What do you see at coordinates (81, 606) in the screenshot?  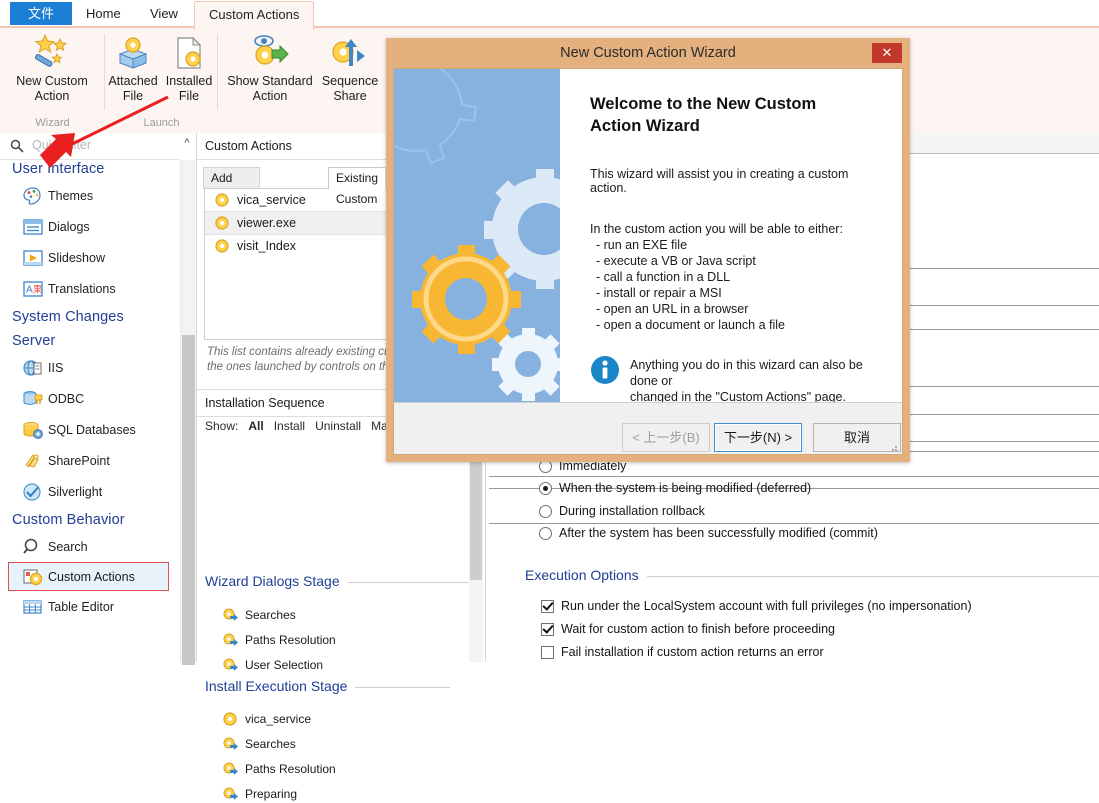 I see `sidebar-item-label: Table Editor` at bounding box center [81, 606].